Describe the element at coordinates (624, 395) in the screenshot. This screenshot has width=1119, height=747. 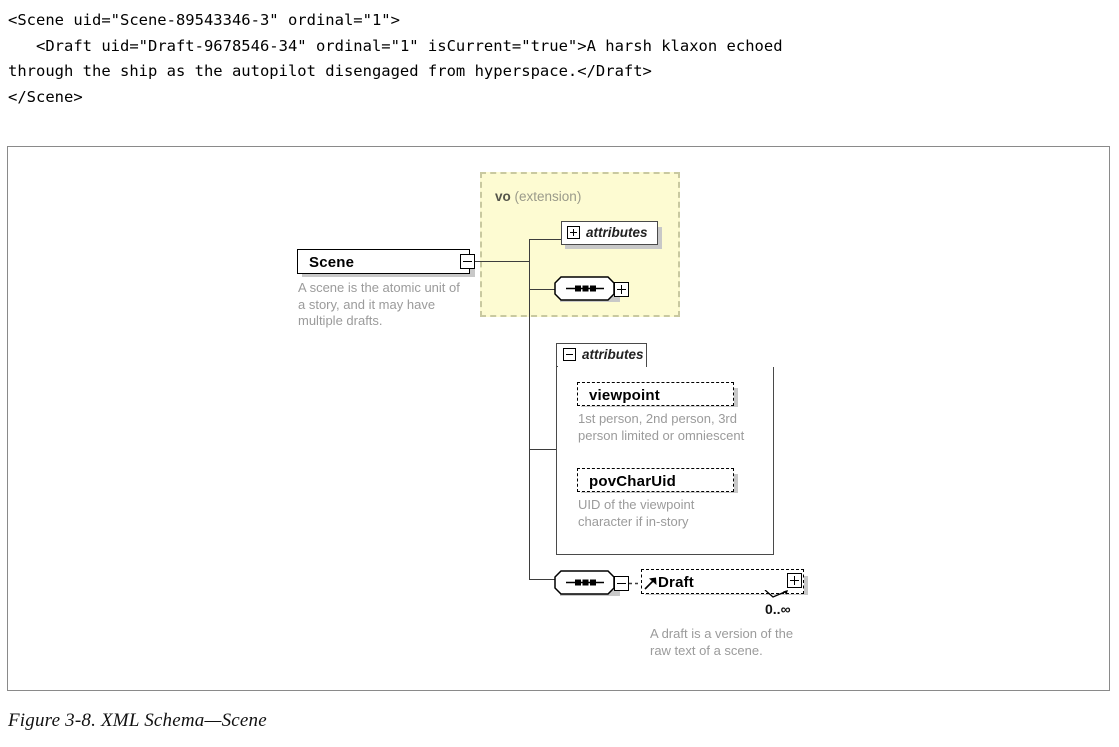
I see `viewpoint-attribute-label: viewpoint` at that location.